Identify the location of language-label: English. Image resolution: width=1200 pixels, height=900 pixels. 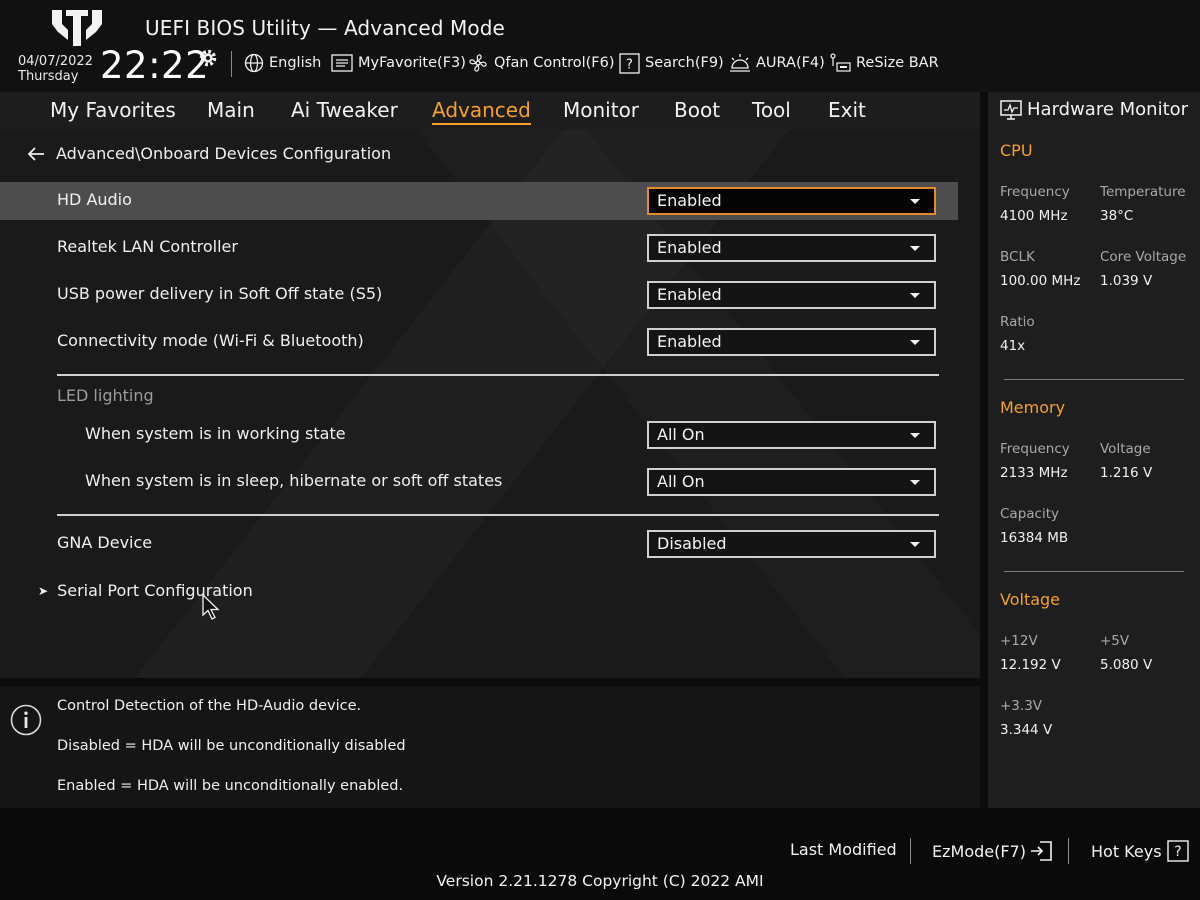
(295, 63).